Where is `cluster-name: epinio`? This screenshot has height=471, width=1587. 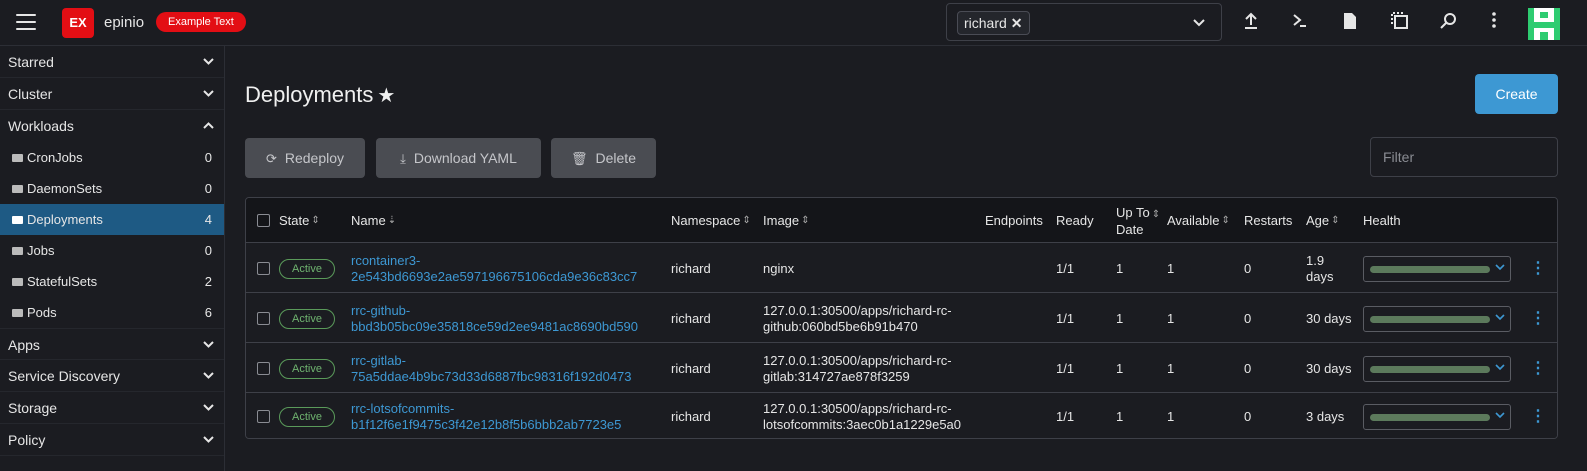
cluster-name: epinio is located at coordinates (124, 22).